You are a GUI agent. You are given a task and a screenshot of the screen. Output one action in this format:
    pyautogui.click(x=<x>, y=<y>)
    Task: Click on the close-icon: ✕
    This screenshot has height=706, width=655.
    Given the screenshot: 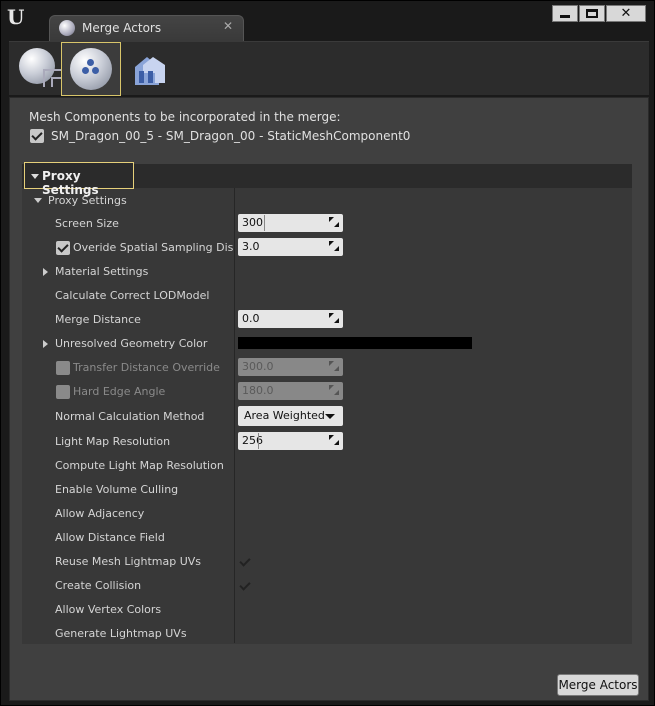 What is the action you would take?
    pyautogui.click(x=626, y=13)
    